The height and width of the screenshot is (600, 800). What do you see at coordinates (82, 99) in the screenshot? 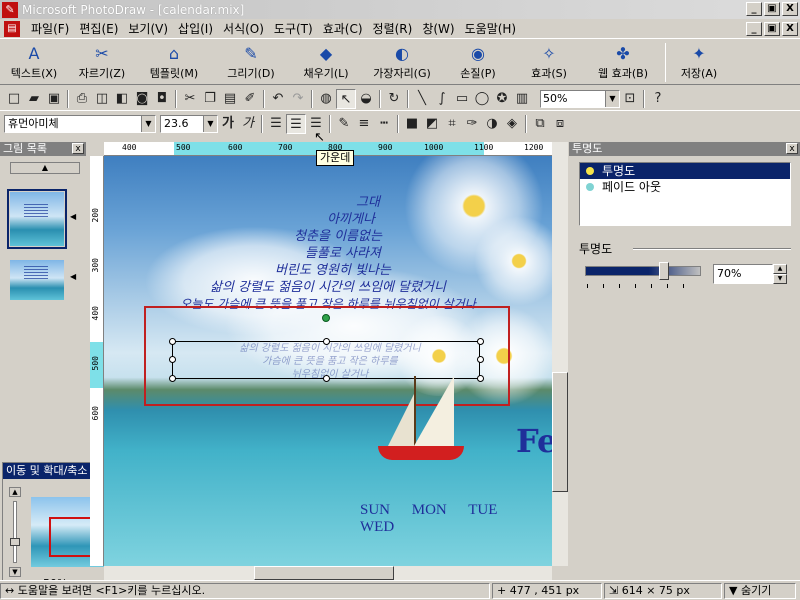
I see `print-icon: ⎙` at bounding box center [82, 99].